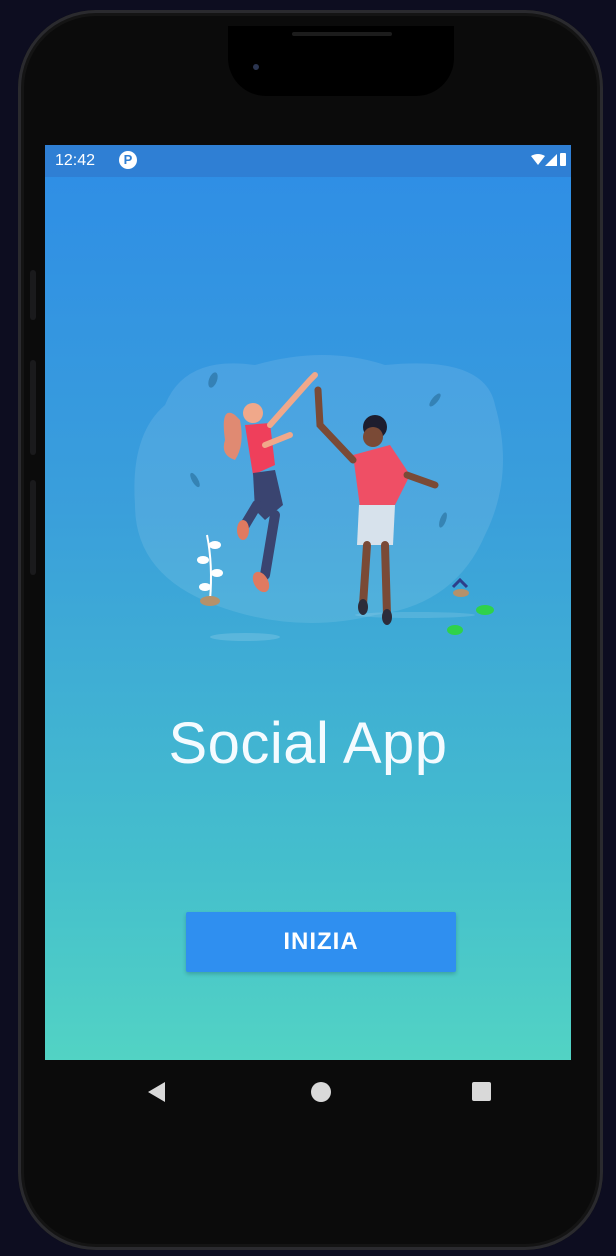 The width and height of the screenshot is (616, 1256). Describe the element at coordinates (256, 67) in the screenshot. I see `camera-icon` at that location.